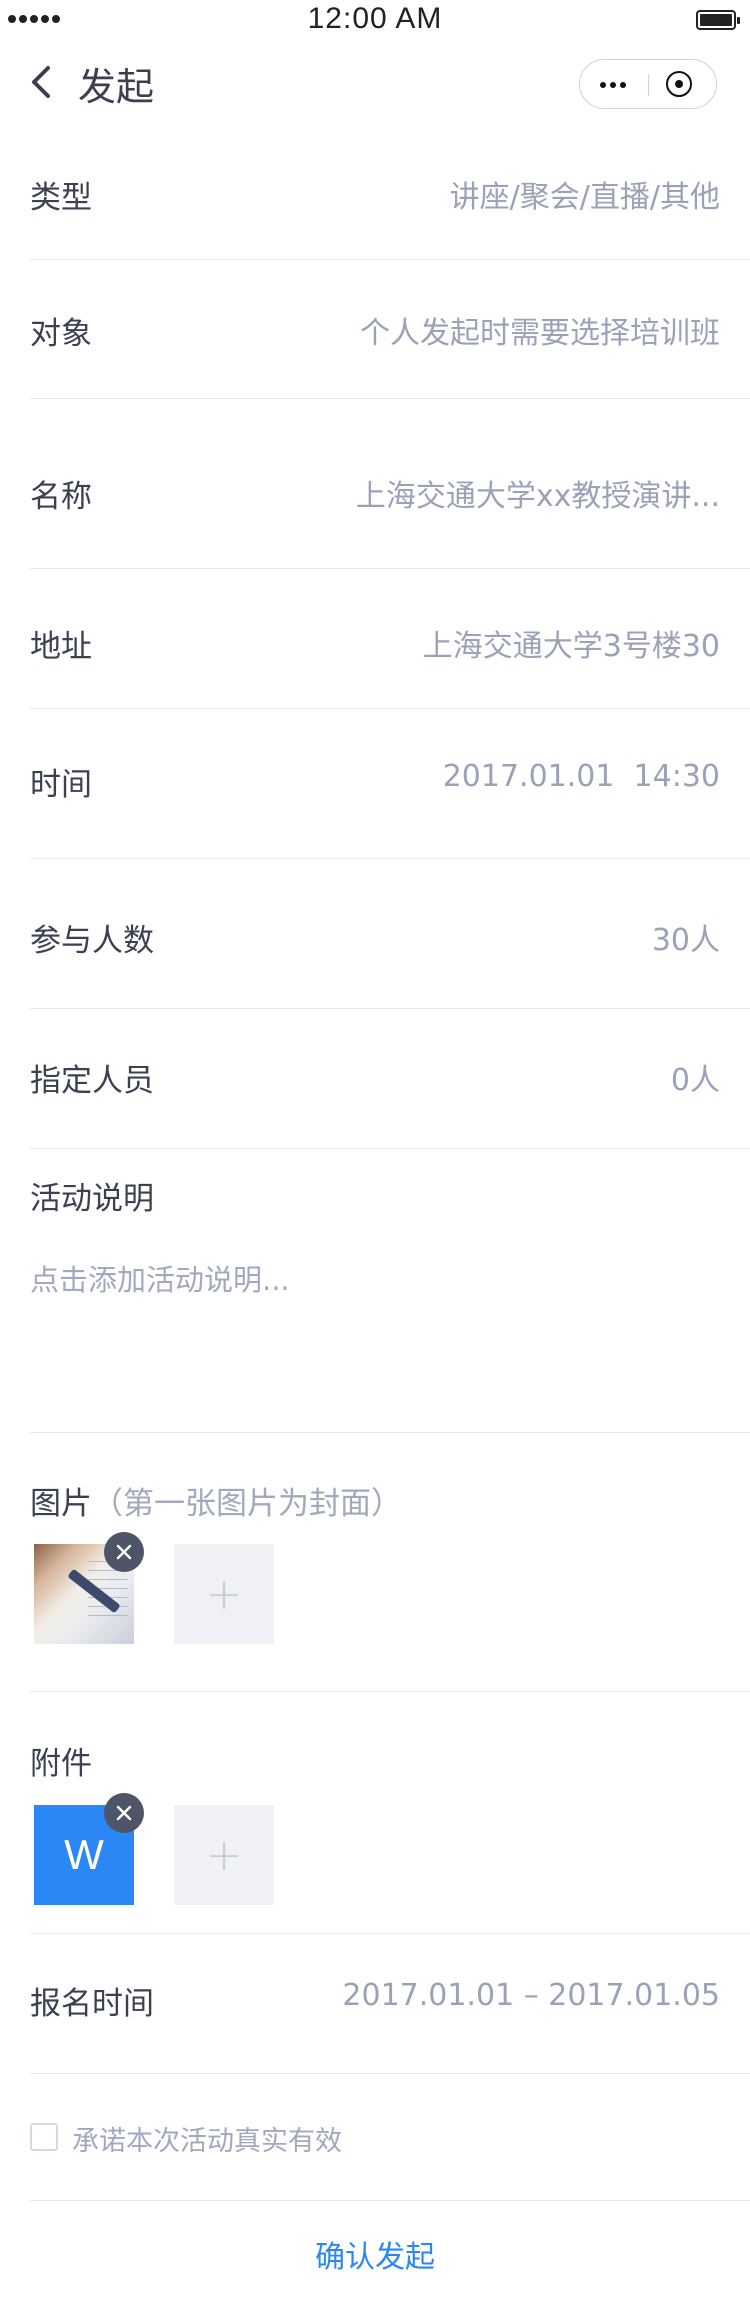 The image size is (750, 2300). What do you see at coordinates (695, 1080) in the screenshot?
I see `assigned-value: 0人` at bounding box center [695, 1080].